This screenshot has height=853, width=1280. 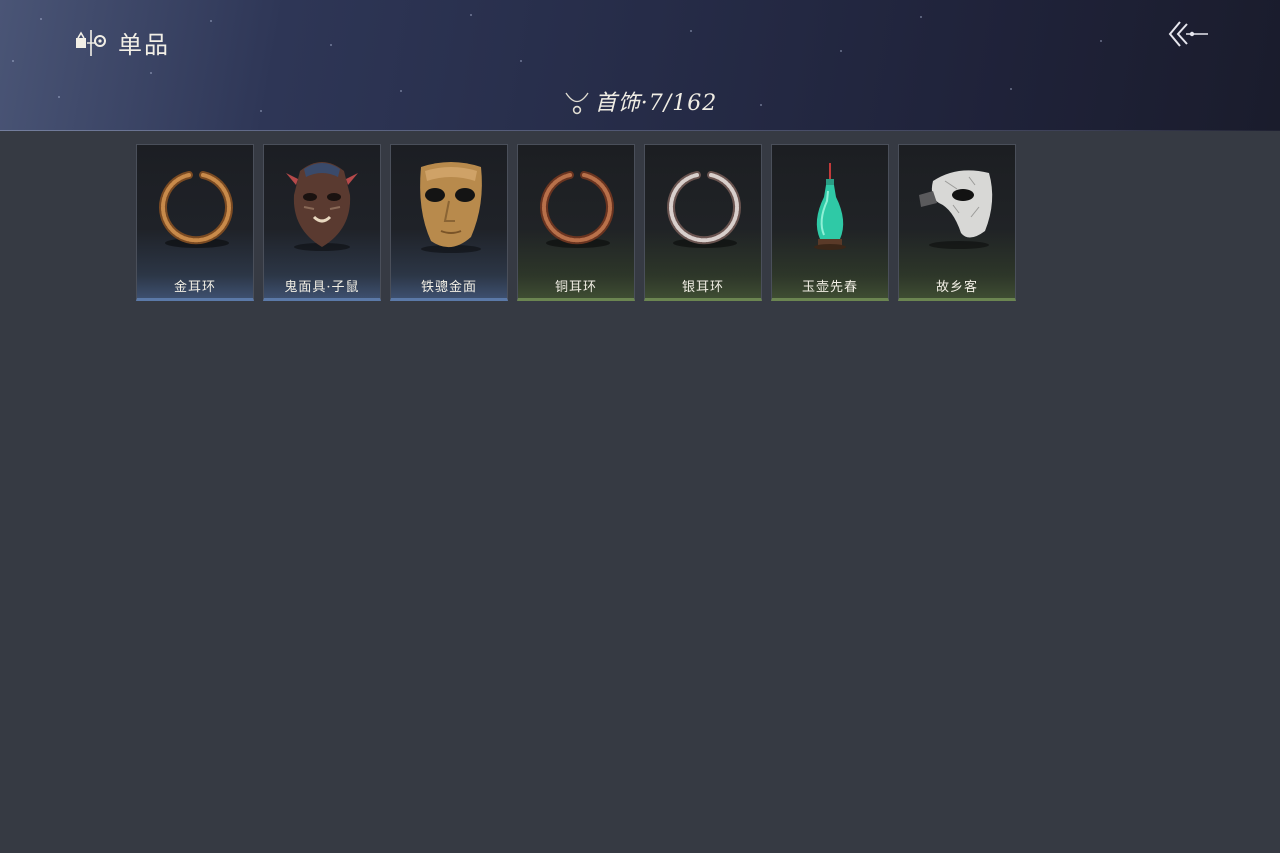 What do you see at coordinates (956, 287) in the screenshot?
I see `item-name: 故乡客` at bounding box center [956, 287].